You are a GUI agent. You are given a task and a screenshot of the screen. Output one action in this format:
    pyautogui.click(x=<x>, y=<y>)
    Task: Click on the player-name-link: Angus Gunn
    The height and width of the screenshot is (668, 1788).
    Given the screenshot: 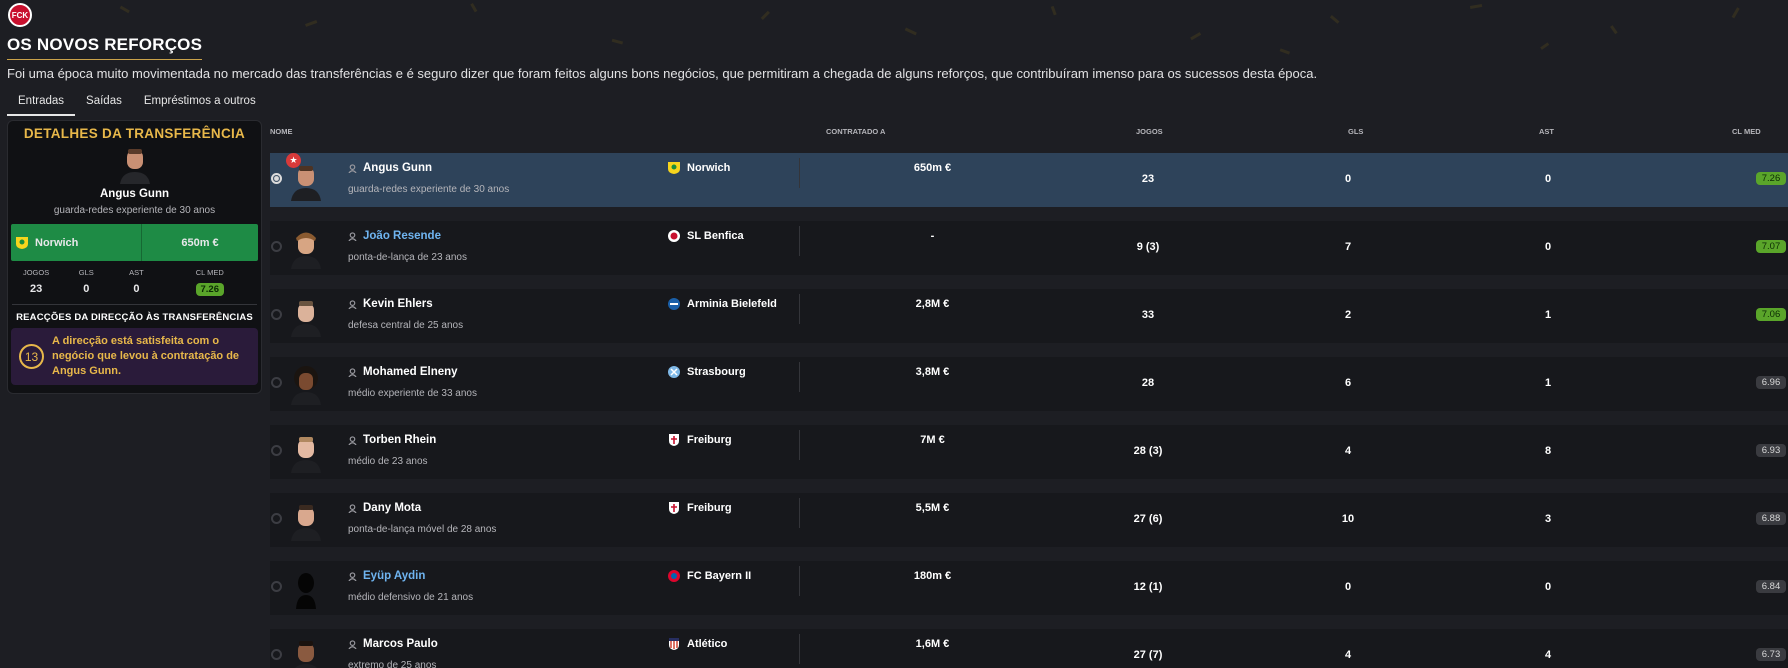 What is the action you would take?
    pyautogui.click(x=390, y=168)
    